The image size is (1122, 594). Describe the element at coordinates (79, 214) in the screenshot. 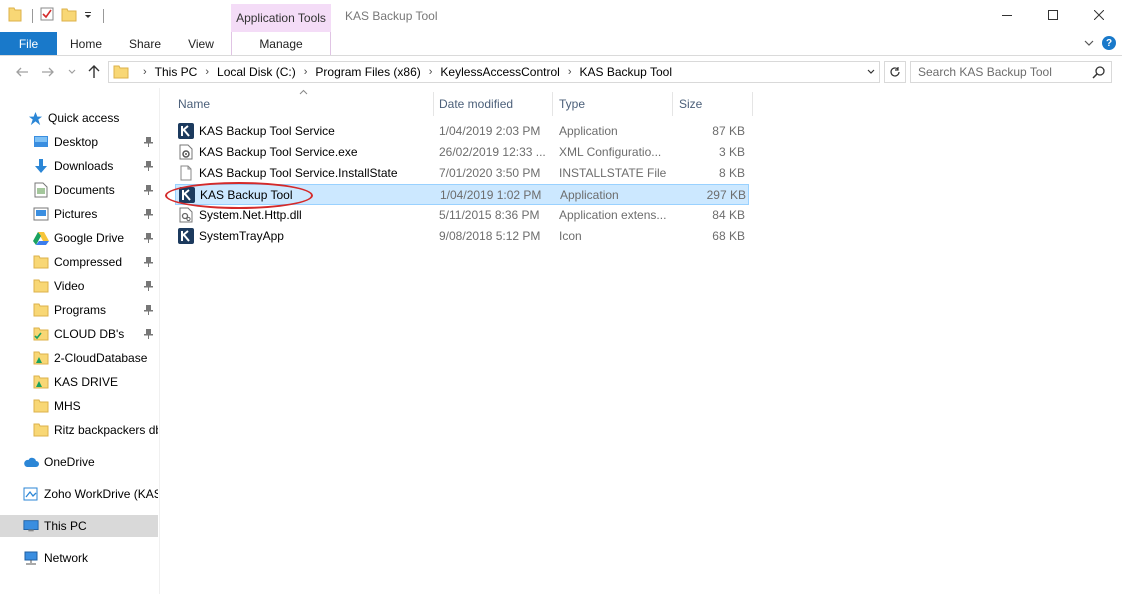

I see `sidebar-item-pictures: Pictures` at that location.